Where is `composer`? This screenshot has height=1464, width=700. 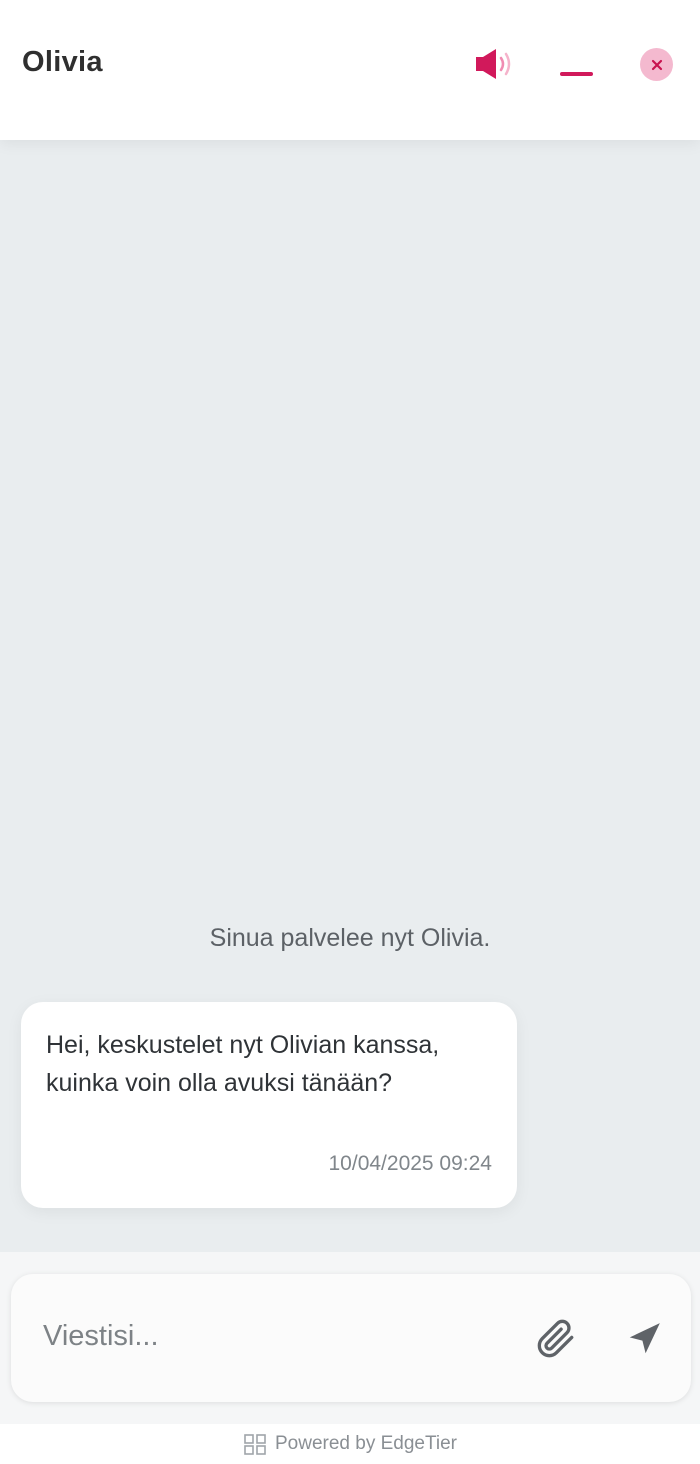 composer is located at coordinates (351, 1338).